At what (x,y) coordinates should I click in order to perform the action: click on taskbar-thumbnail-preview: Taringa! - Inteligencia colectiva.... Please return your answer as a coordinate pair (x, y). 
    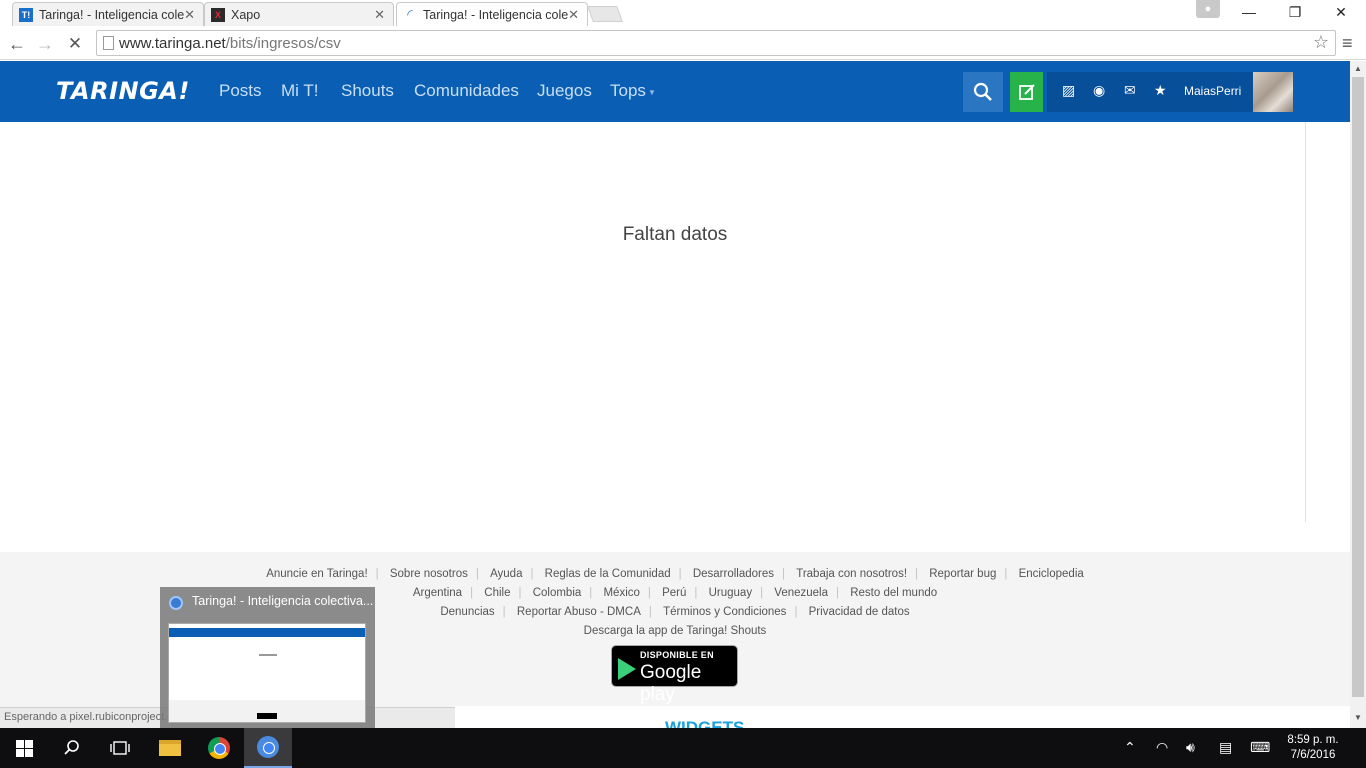
    Looking at the image, I should click on (267, 657).